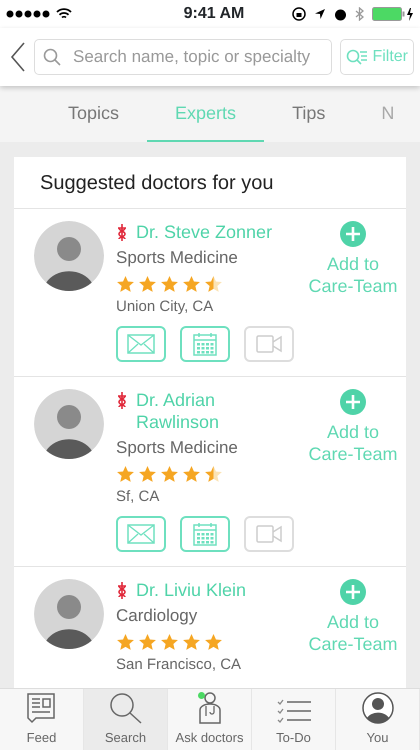 The width and height of the screenshot is (420, 750). Describe the element at coordinates (138, 496) in the screenshot. I see `location: Sf, CA` at that location.